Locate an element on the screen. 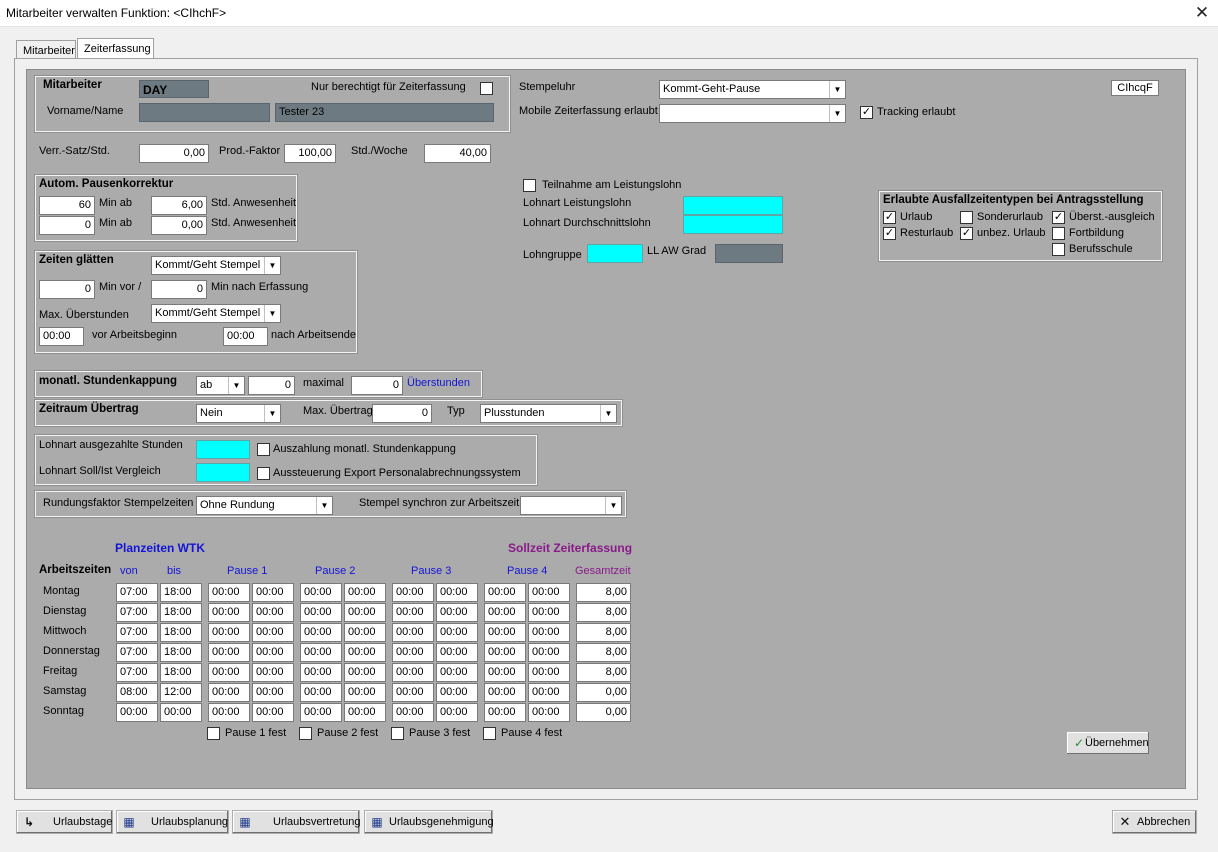 The height and width of the screenshot is (852, 1218). ueberst-ausgleich-checkbox: ✓ is located at coordinates (1058, 217).